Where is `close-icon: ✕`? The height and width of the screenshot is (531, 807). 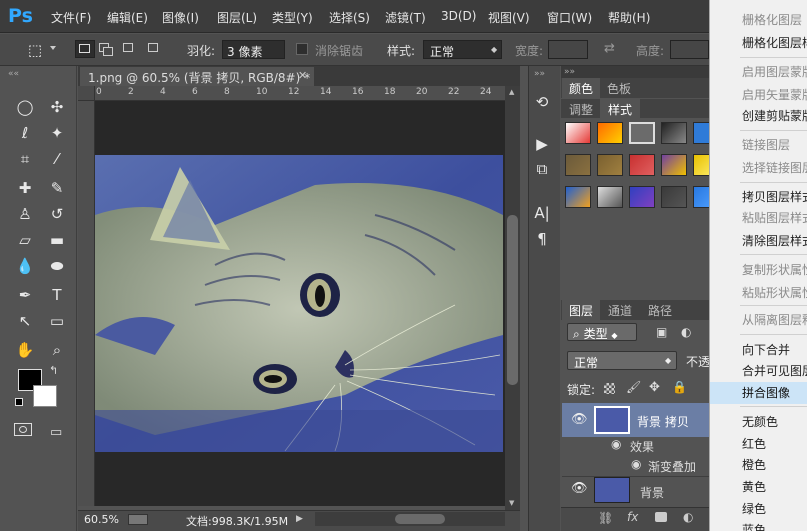
close-icon: ✕ is located at coordinates (302, 75).